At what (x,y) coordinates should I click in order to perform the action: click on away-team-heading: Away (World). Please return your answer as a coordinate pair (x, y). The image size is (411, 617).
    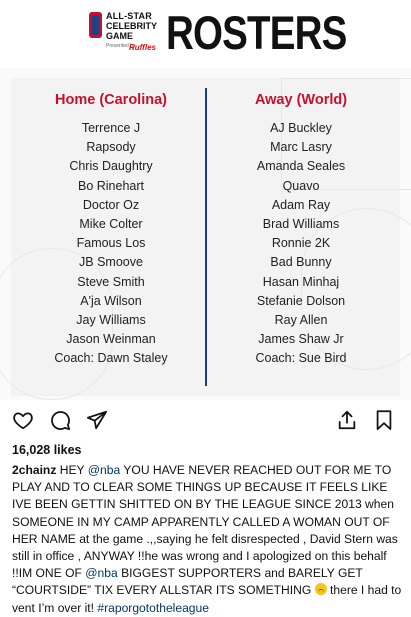
    Looking at the image, I should click on (301, 100).